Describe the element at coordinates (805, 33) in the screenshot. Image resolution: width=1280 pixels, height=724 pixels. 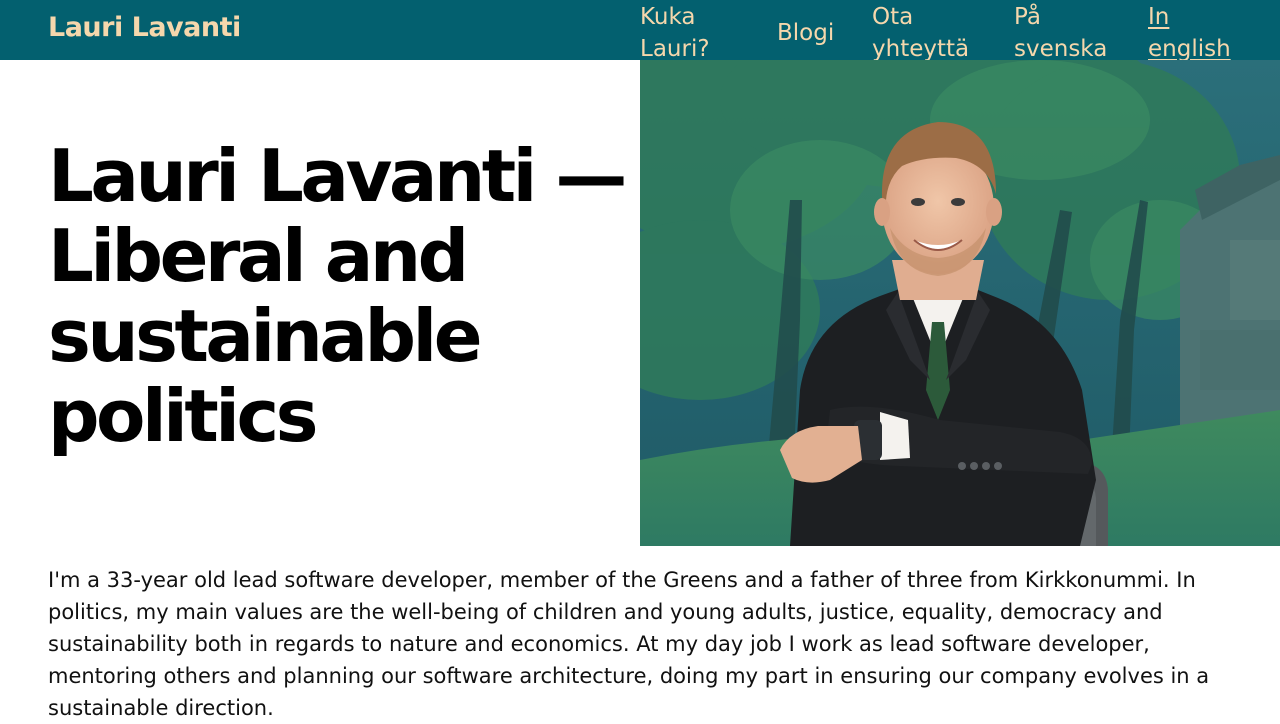
I see `nav-link-blogi: Blogi` at that location.